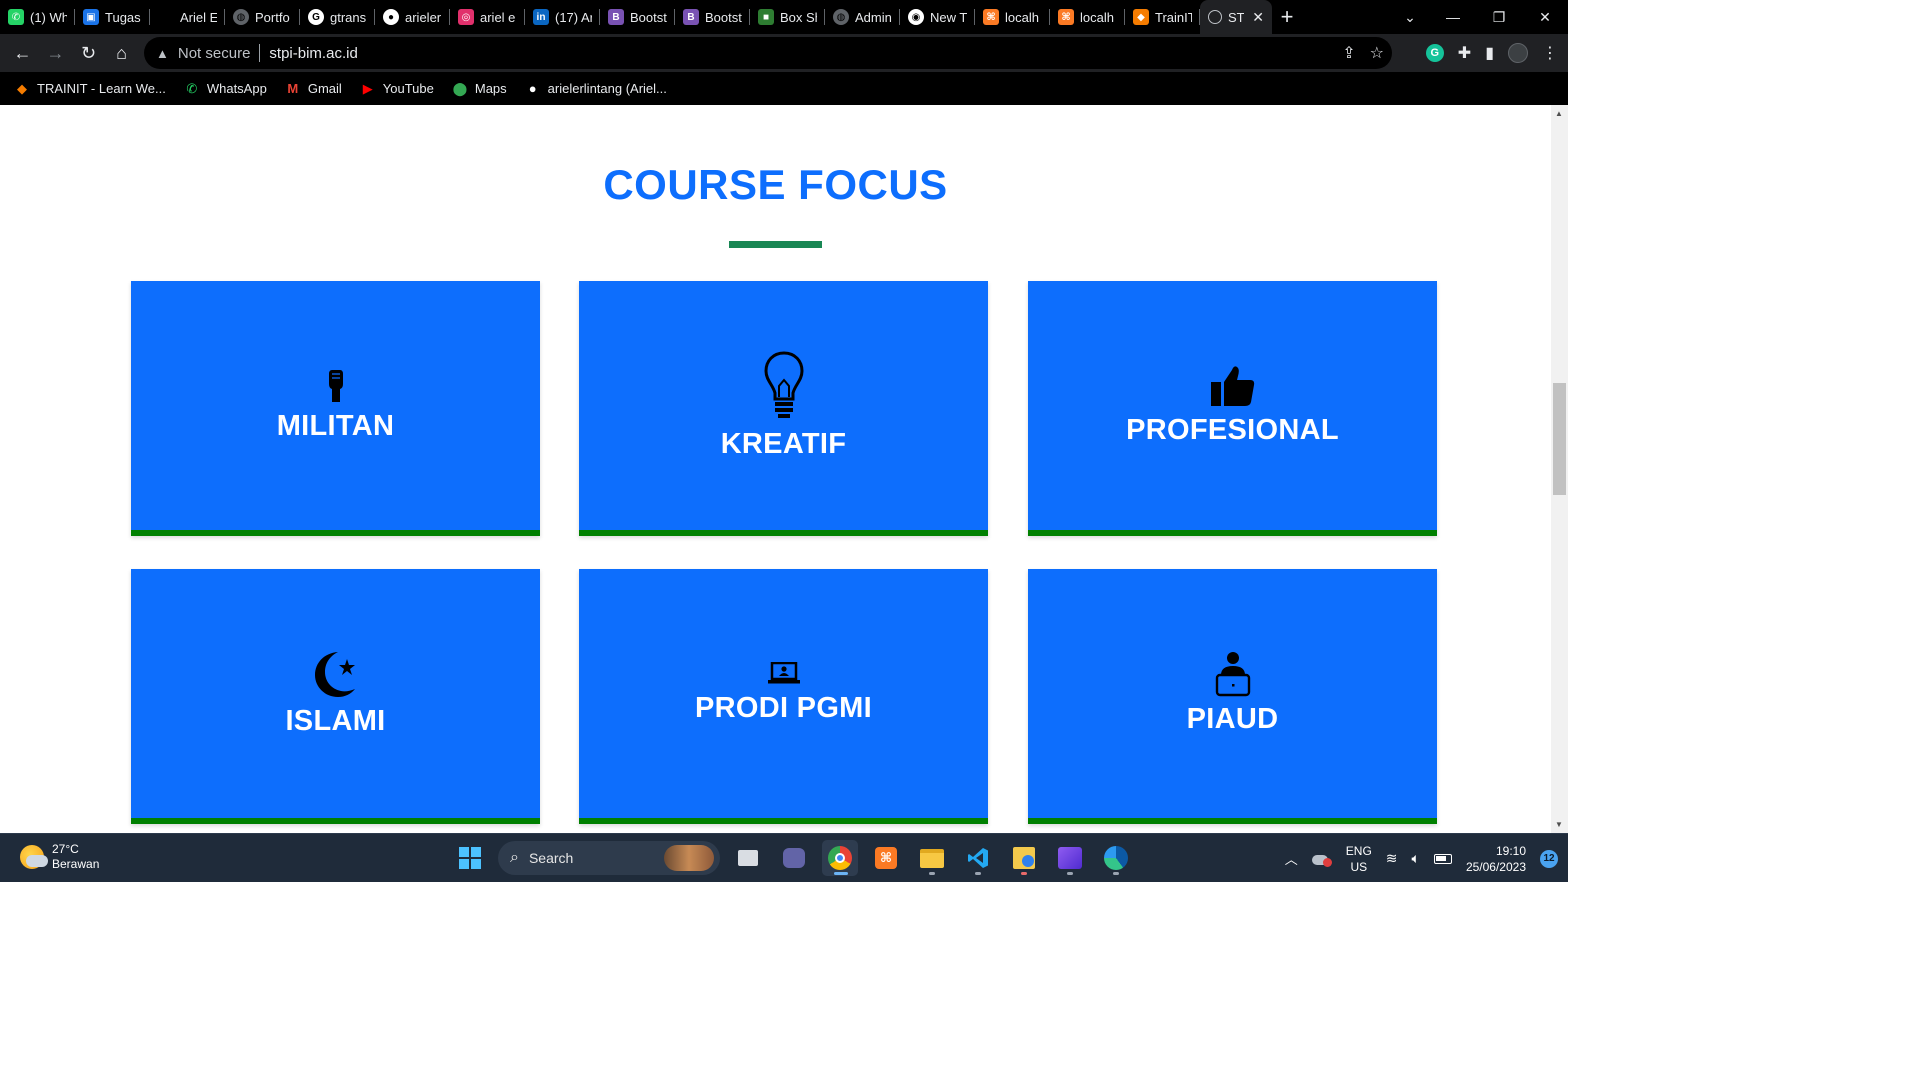  What do you see at coordinates (1559, 439) in the screenshot?
I see `scrollbar-thumb` at bounding box center [1559, 439].